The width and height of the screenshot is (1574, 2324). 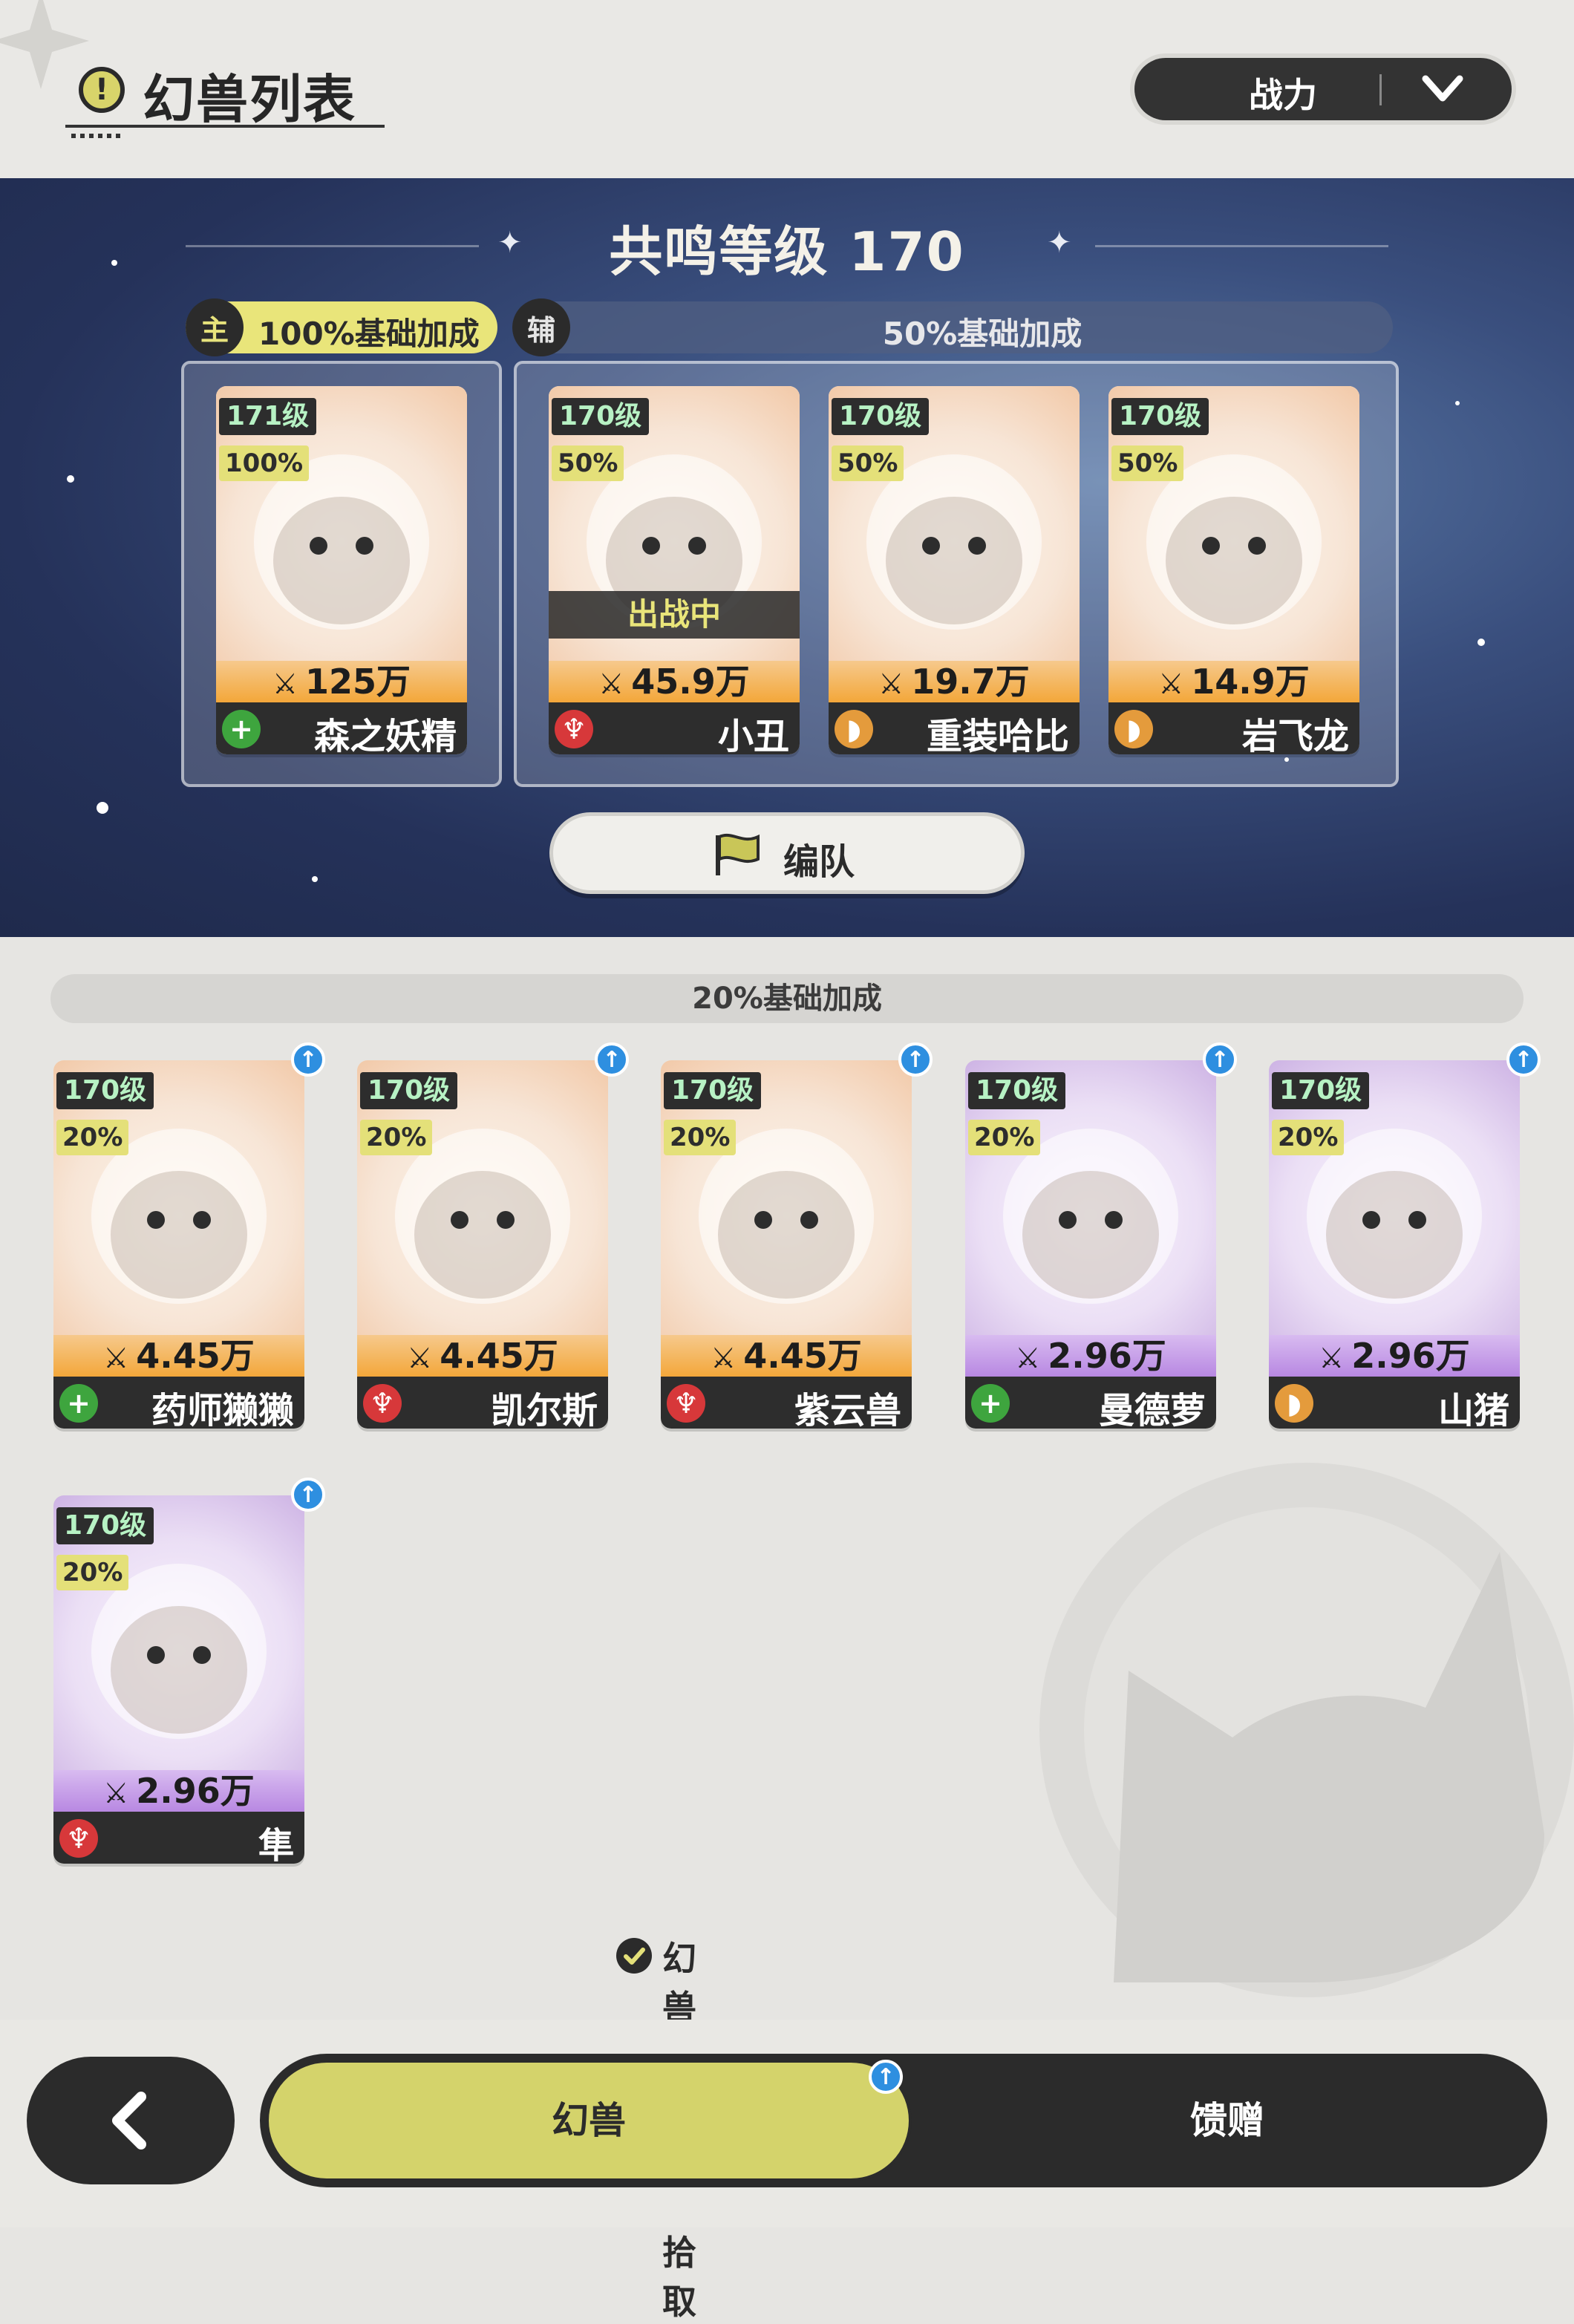 I want to click on beast-power: ⚔ 19.7万, so click(x=954, y=681).